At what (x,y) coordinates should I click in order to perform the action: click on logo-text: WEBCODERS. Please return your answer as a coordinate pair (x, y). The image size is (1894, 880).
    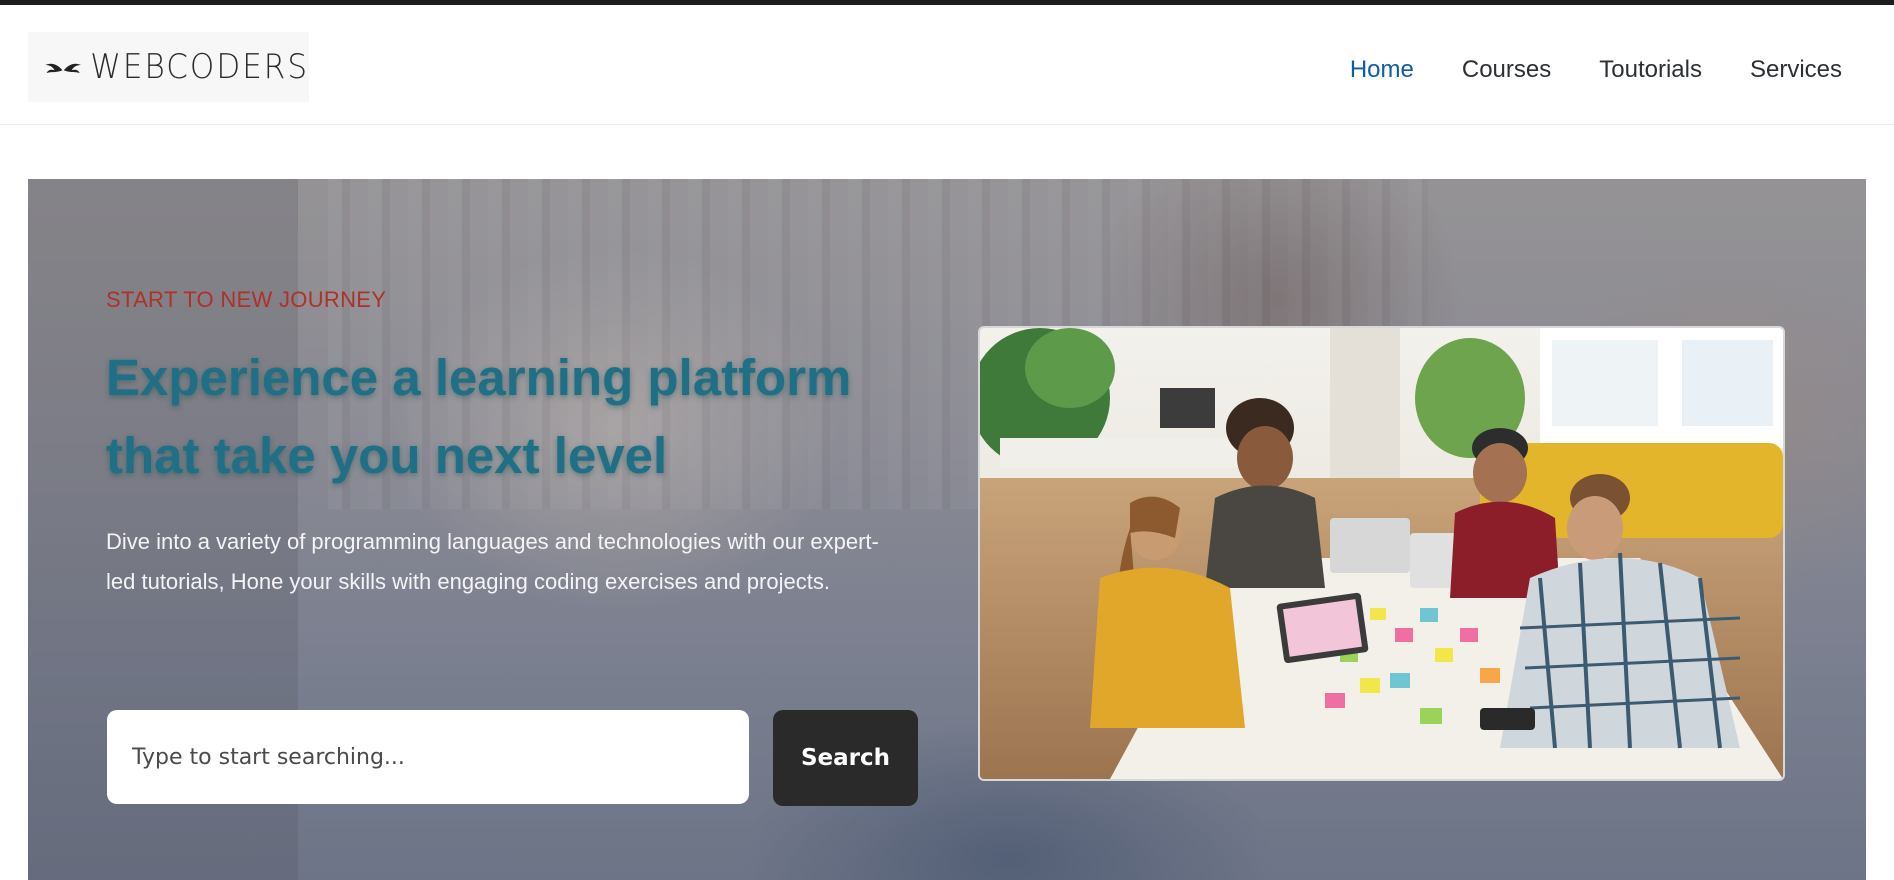
    Looking at the image, I should click on (199, 67).